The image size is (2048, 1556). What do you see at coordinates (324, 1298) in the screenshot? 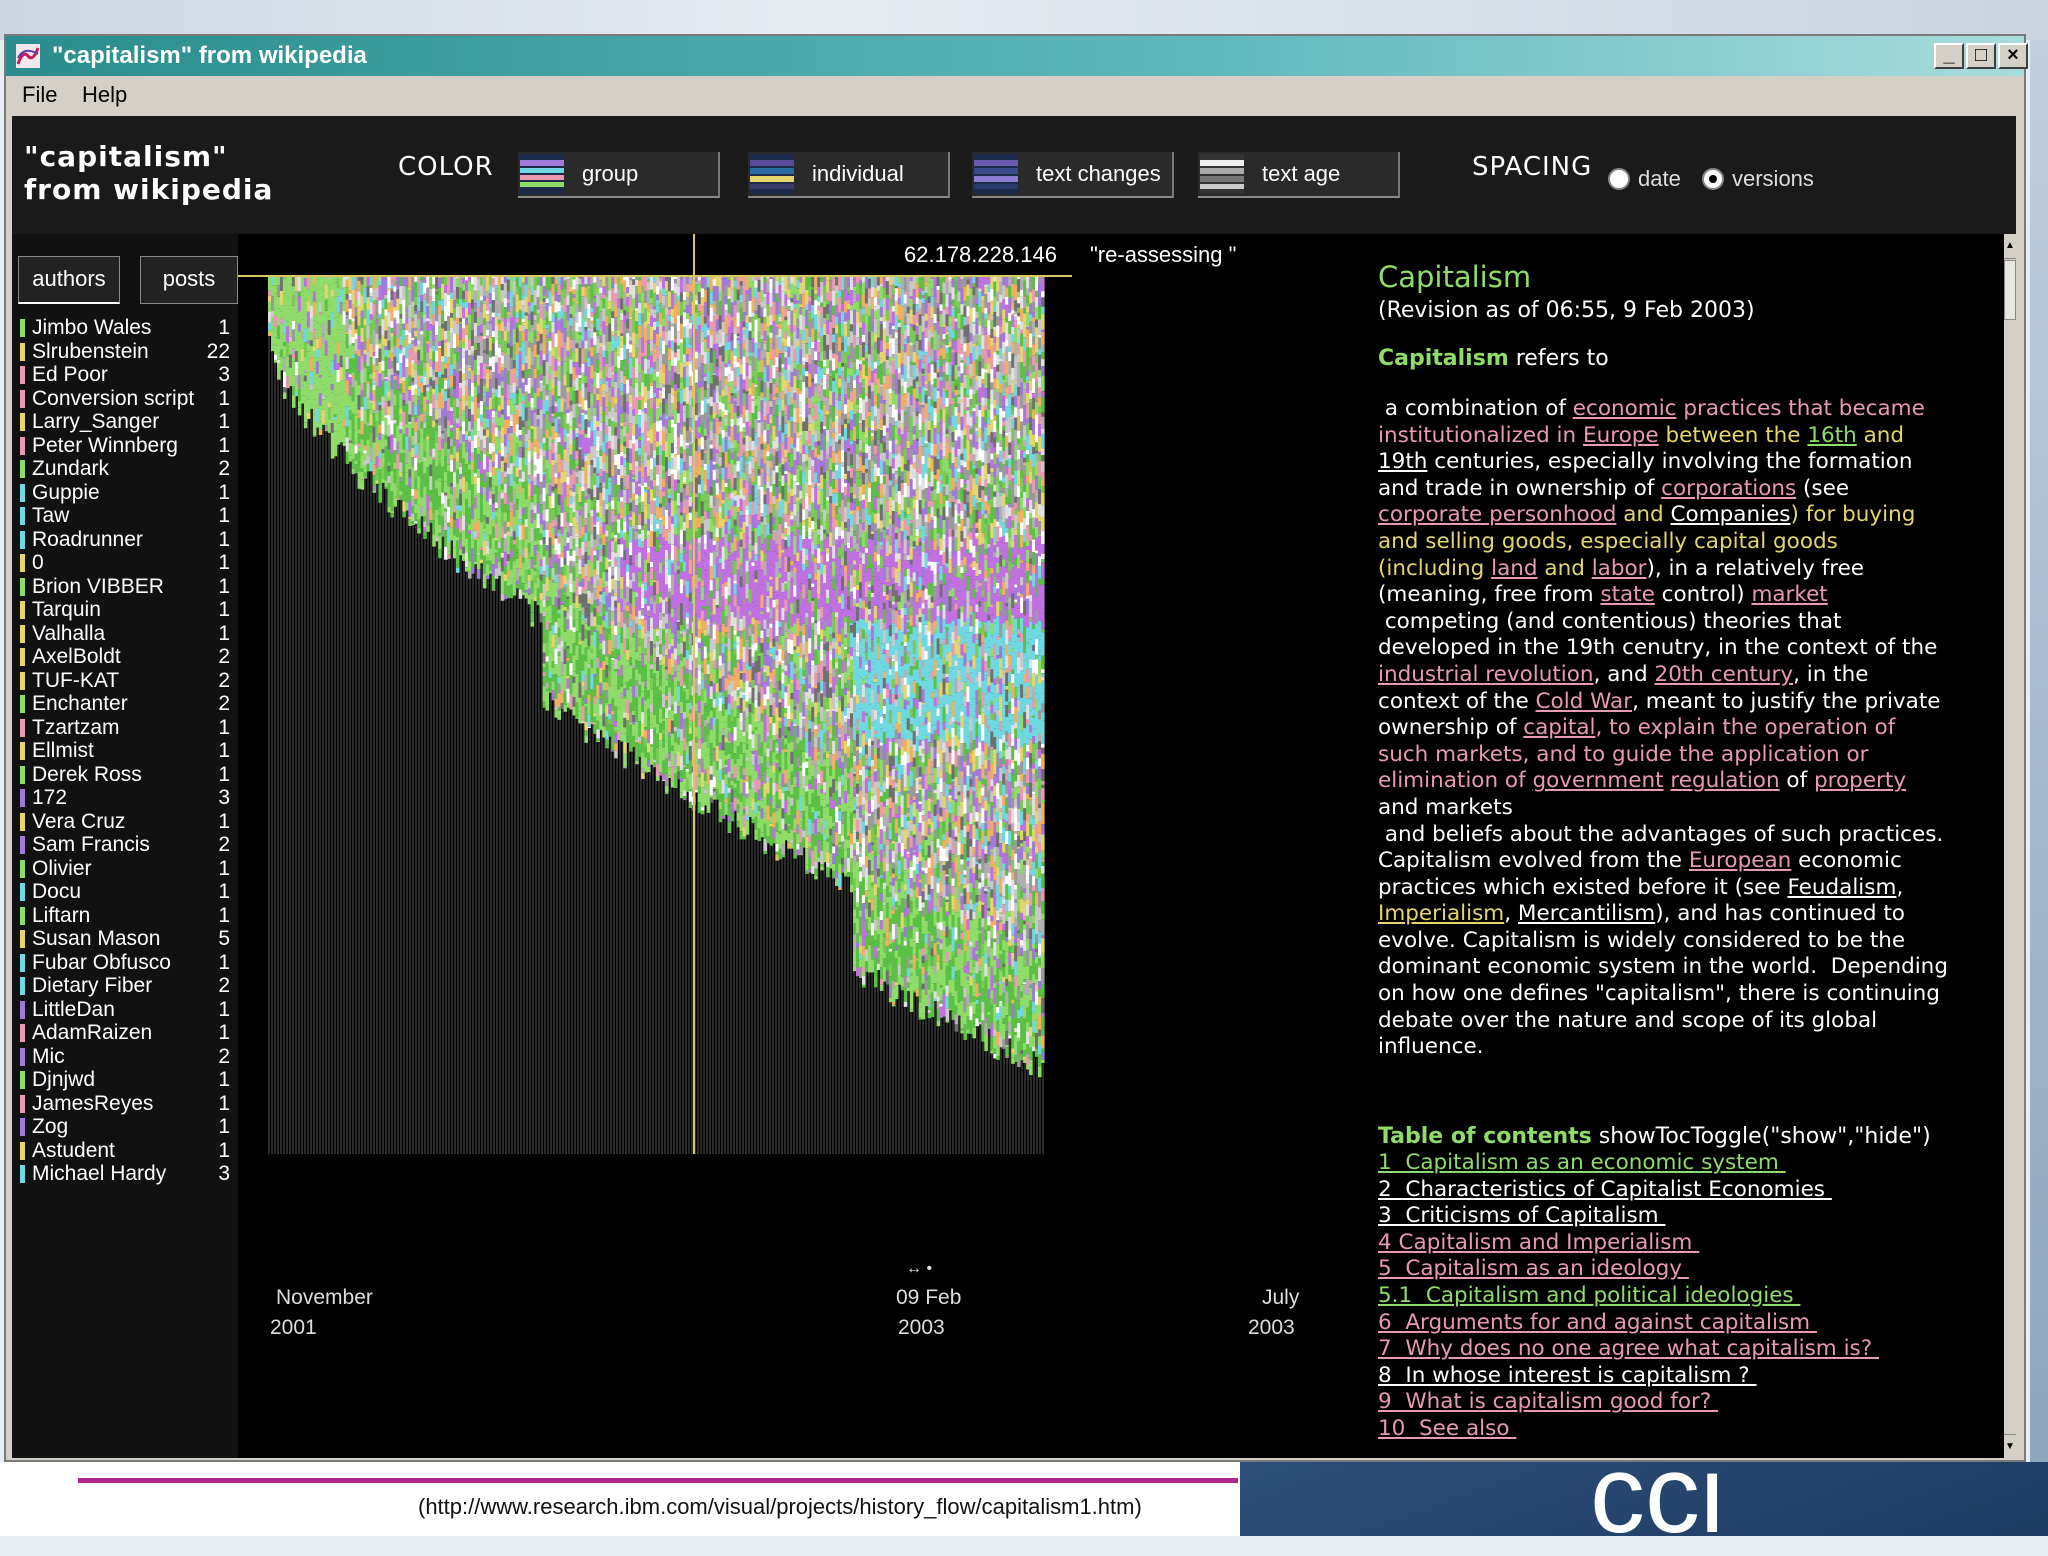
I see `axis-start-month: November` at bounding box center [324, 1298].